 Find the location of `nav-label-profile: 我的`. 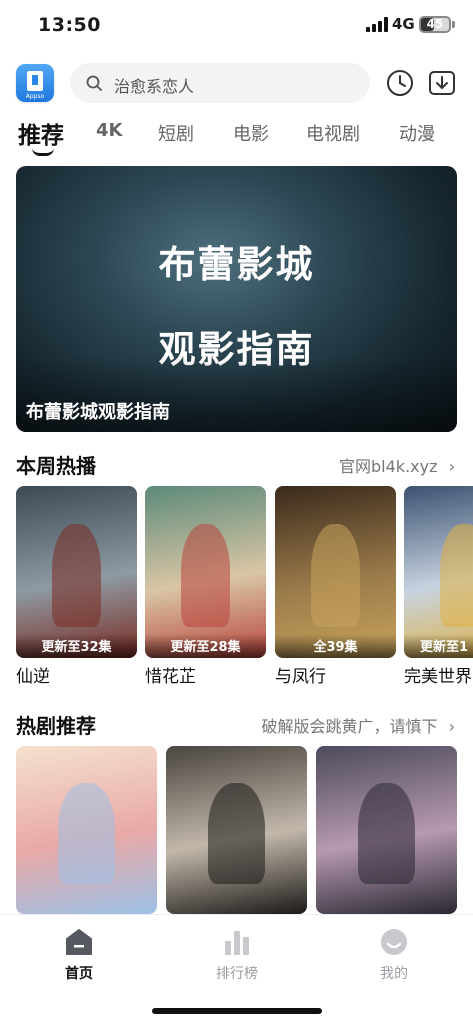

nav-label-profile: 我的 is located at coordinates (394, 974).